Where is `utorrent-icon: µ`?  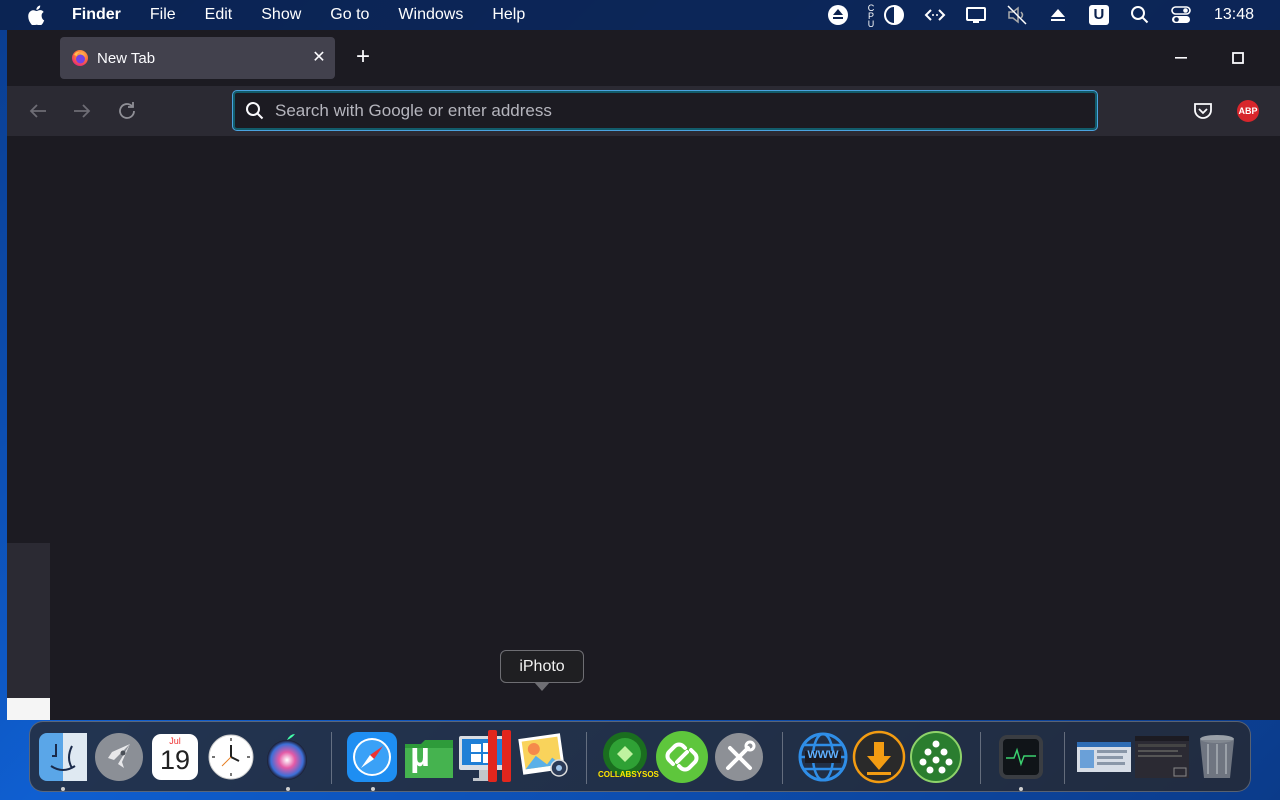
utorrent-icon: µ is located at coordinates (429, 757).